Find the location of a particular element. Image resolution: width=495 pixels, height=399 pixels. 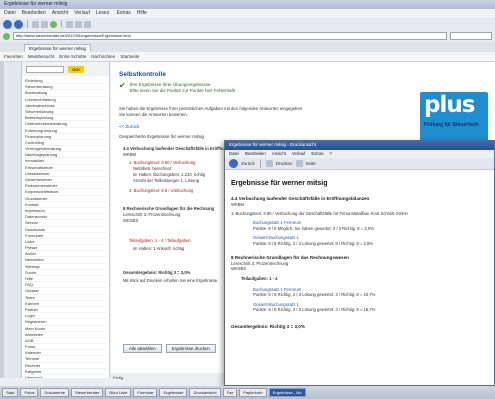

menu-lesezeichen: Lesez. is located at coordinates (103, 13).